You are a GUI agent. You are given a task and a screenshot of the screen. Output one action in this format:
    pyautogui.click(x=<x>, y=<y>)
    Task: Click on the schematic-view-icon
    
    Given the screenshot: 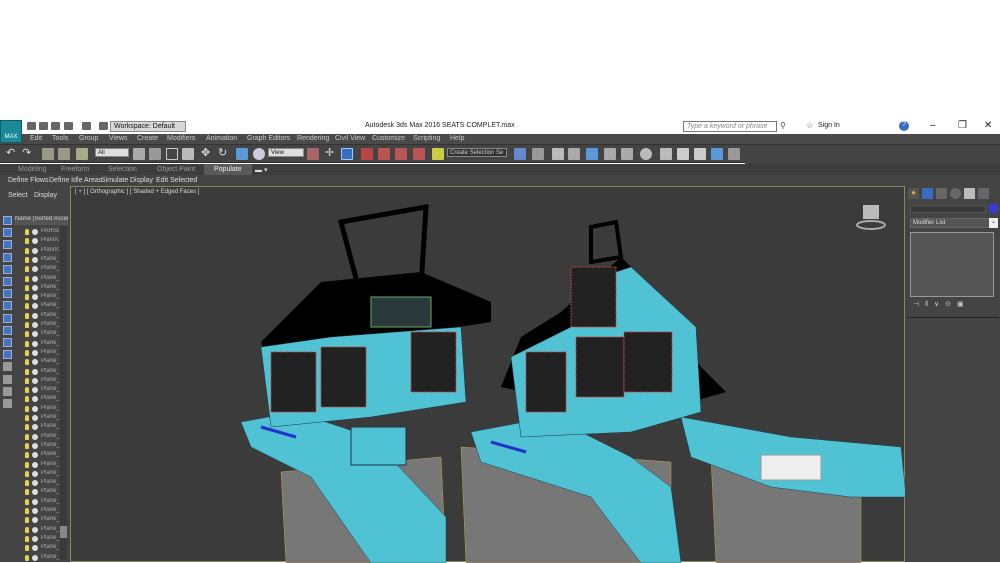 What is the action you would take?
    pyautogui.click(x=627, y=154)
    